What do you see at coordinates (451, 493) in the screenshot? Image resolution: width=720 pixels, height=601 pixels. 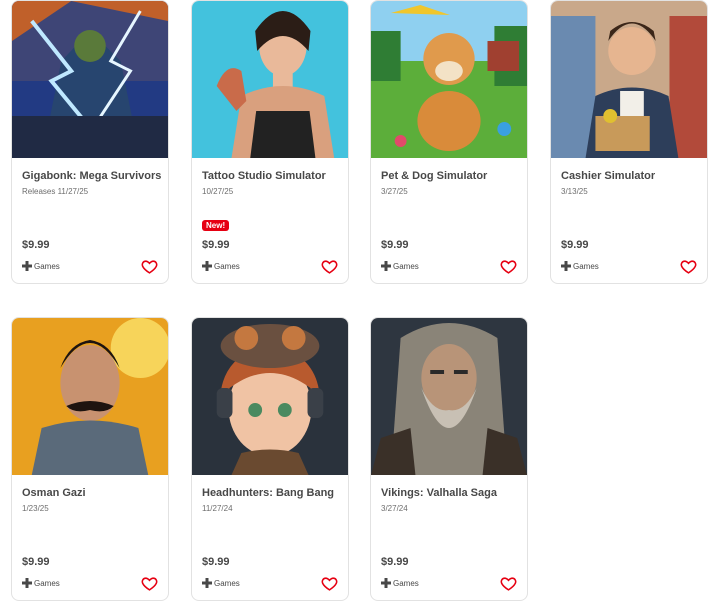 I see `game-title: Vikings: Valhalla Saga` at bounding box center [451, 493].